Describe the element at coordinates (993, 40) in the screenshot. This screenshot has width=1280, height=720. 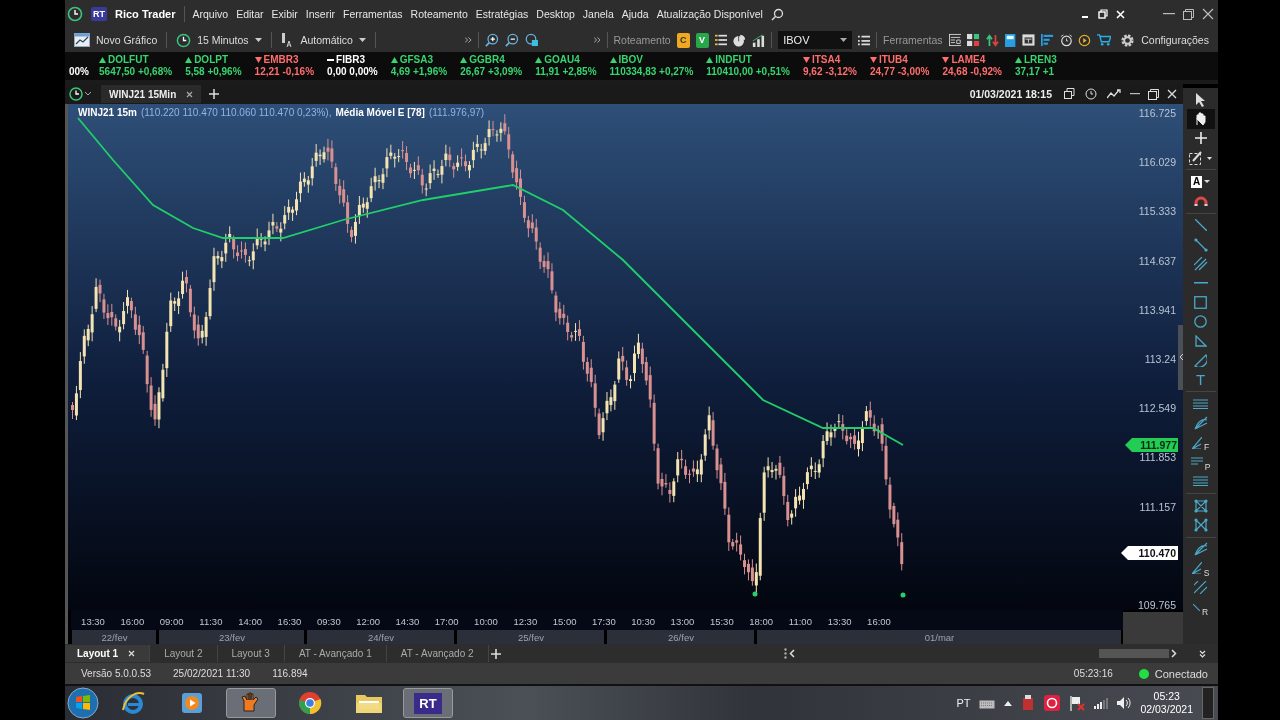
I see `up-down-arrows-icon` at that location.